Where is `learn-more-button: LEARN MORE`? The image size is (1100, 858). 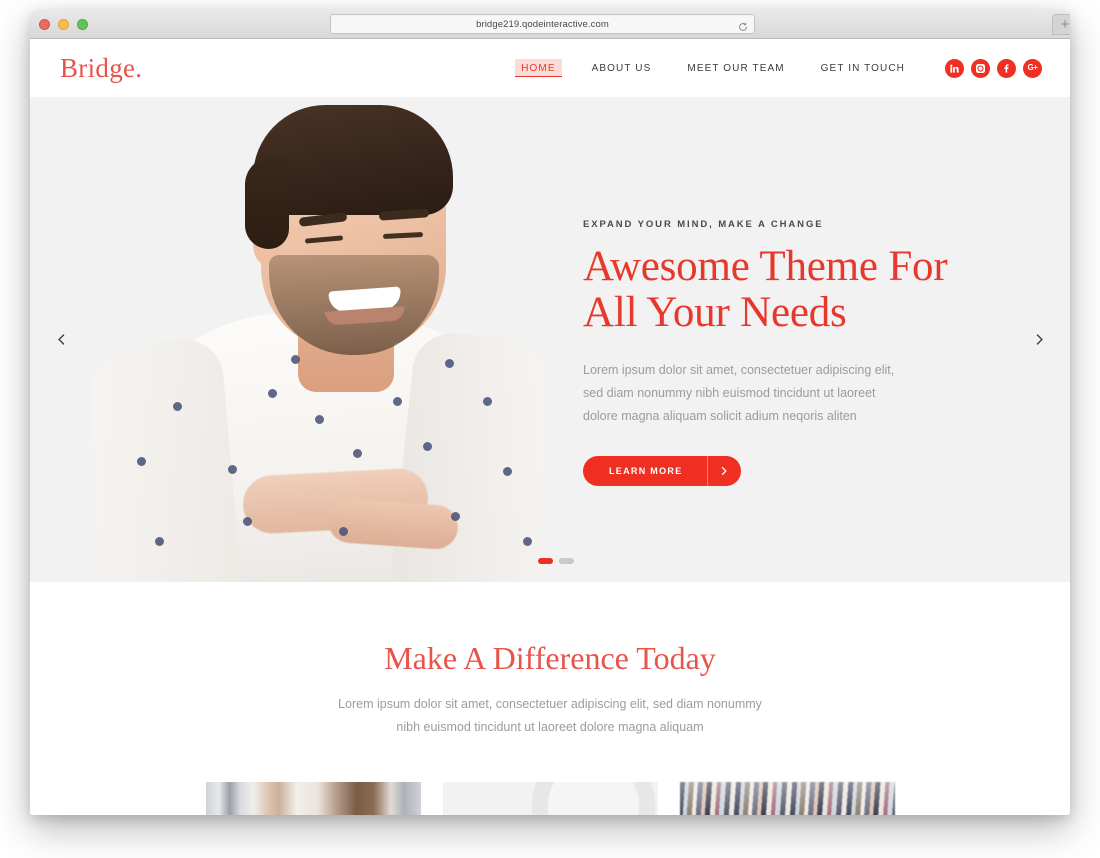 learn-more-button: LEARN MORE is located at coordinates (662, 471).